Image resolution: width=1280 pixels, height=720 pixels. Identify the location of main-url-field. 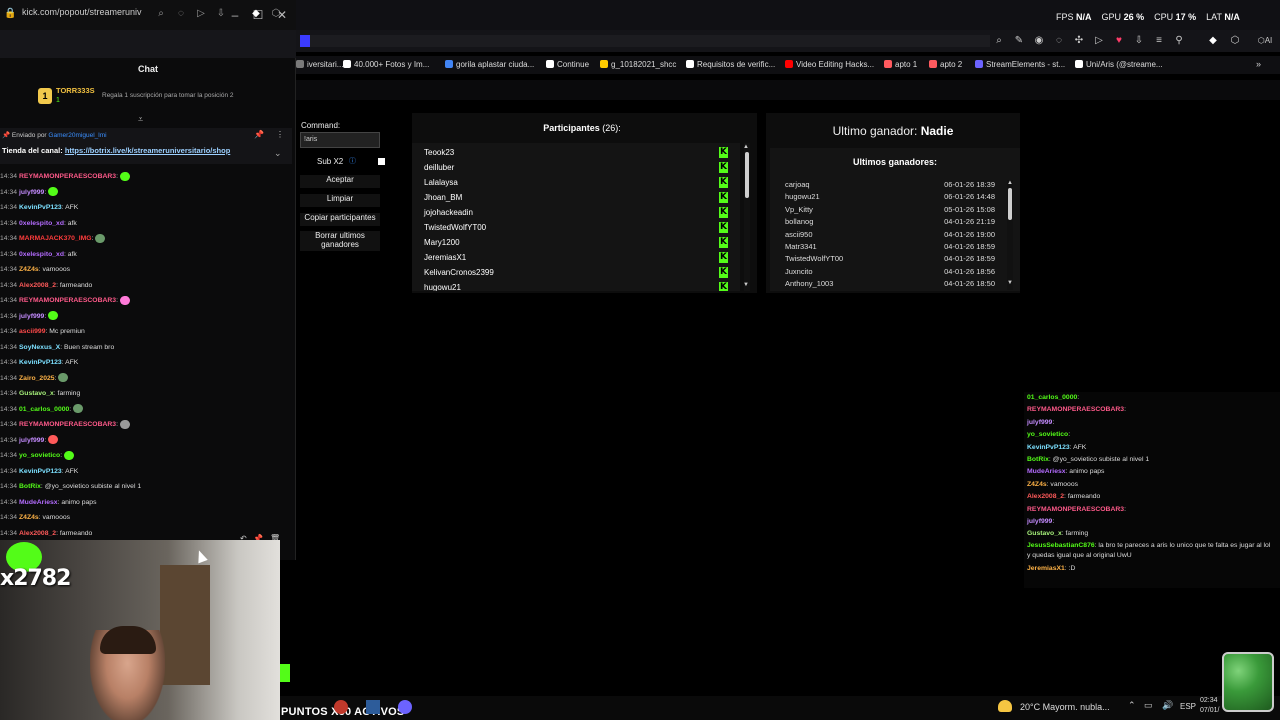
(645, 41).